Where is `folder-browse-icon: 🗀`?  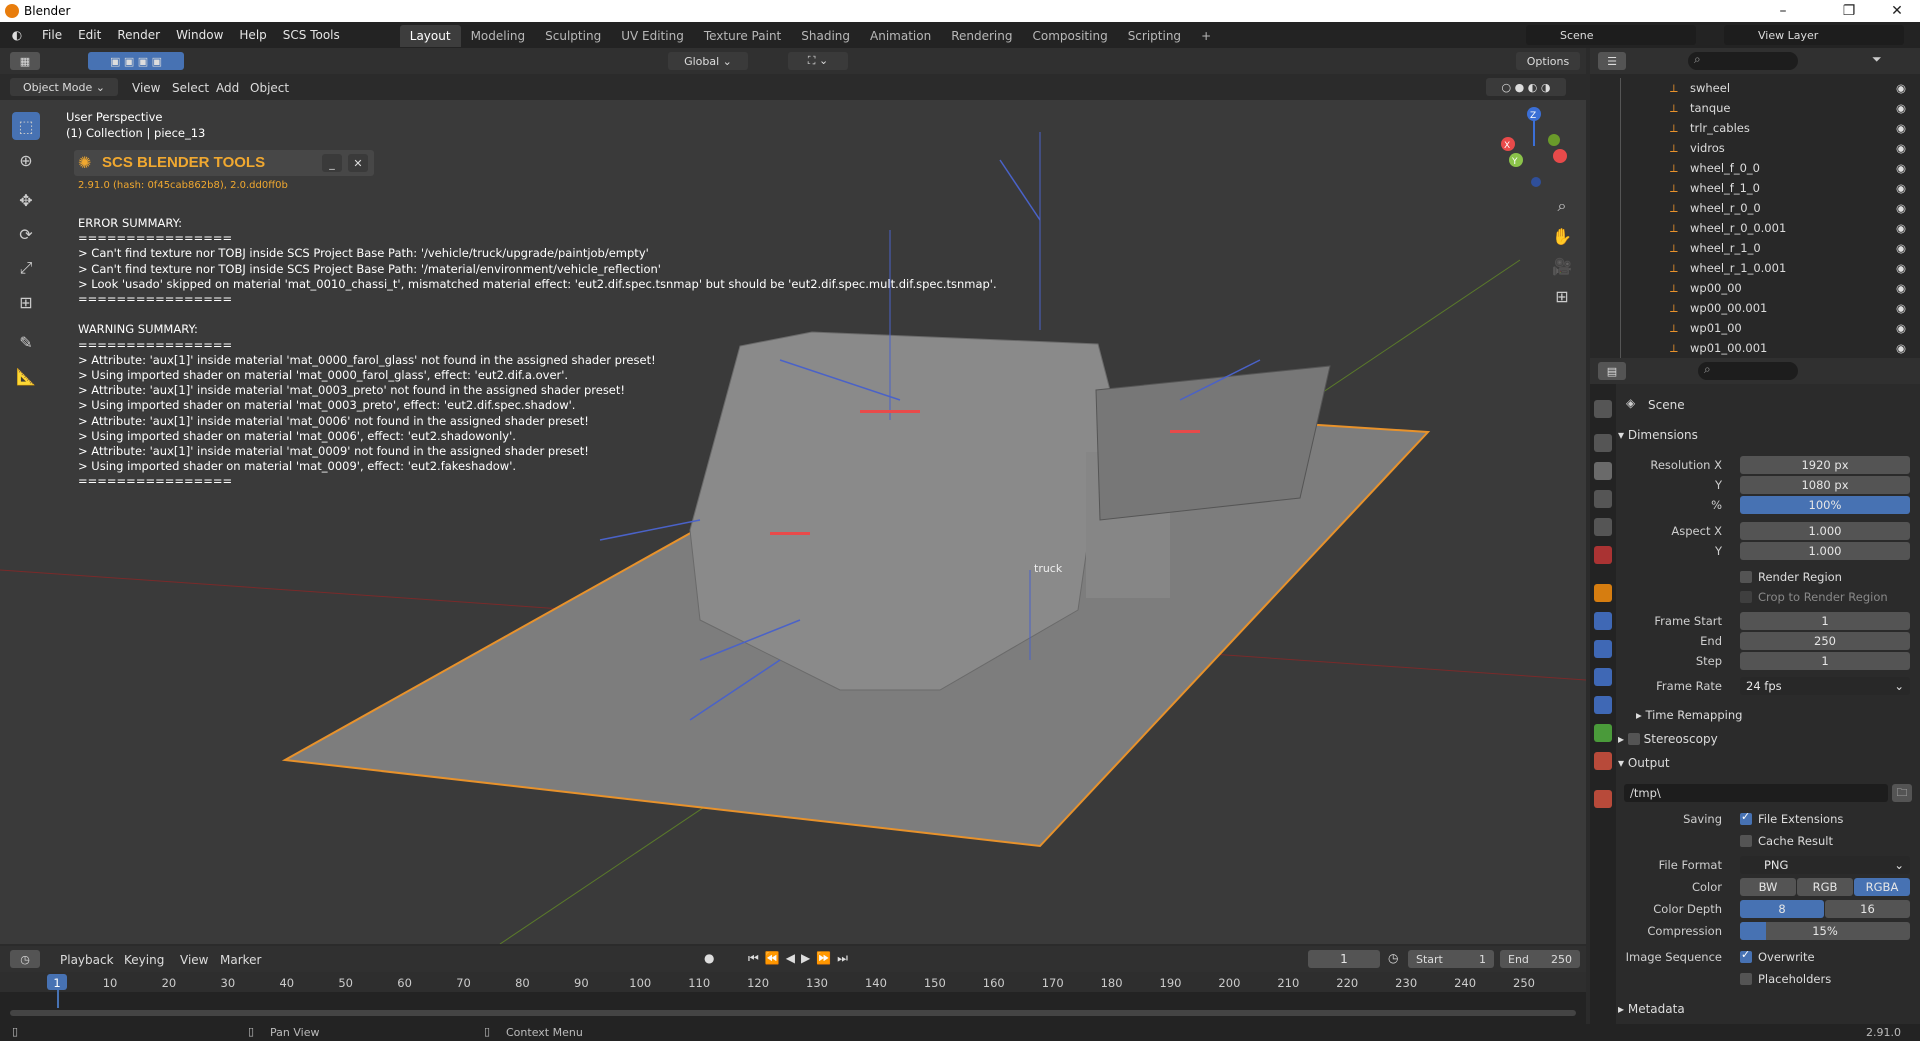
folder-browse-icon: 🗀 is located at coordinates (1902, 793).